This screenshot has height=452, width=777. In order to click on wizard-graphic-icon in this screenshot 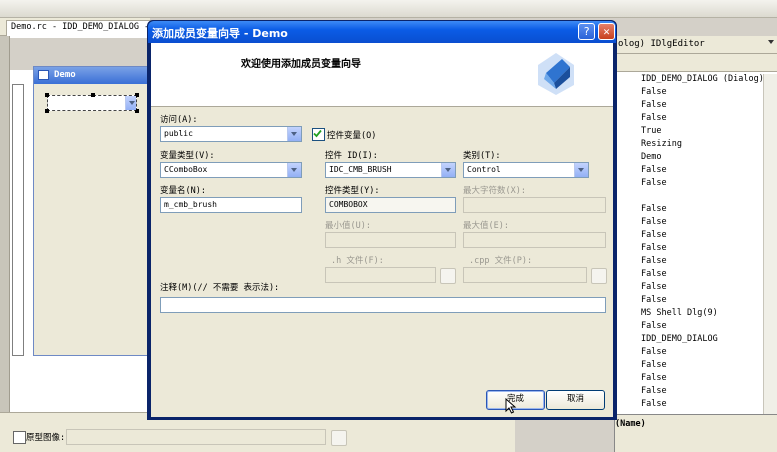, I will do `click(556, 74)`.